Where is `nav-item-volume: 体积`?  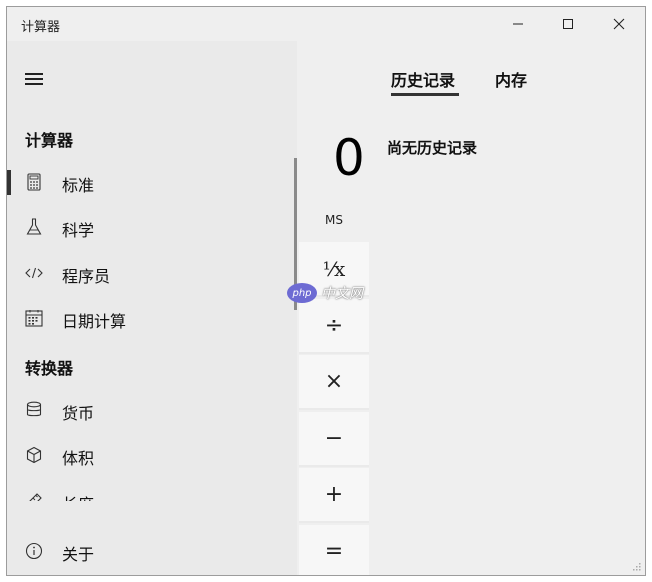 nav-item-volume: 体积 is located at coordinates (152, 455).